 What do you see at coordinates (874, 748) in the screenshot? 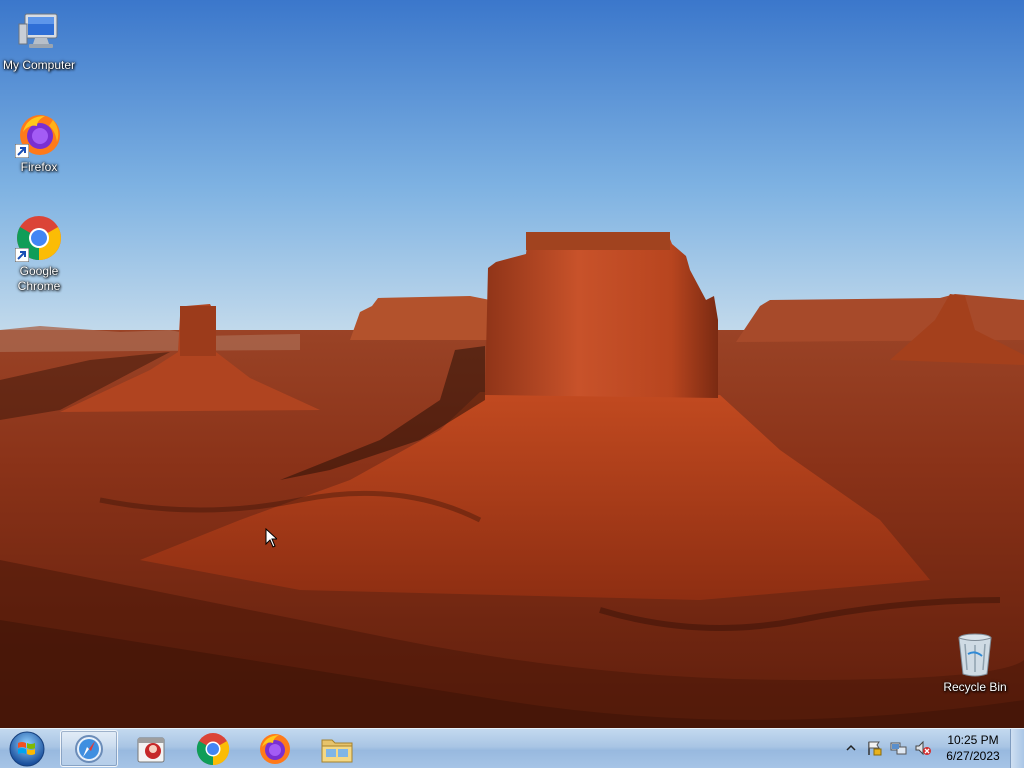
I see `action-center-flag-icon` at bounding box center [874, 748].